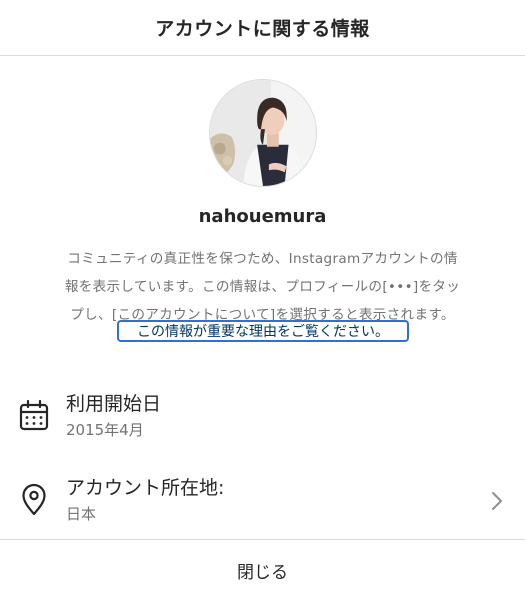 The width and height of the screenshot is (525, 600). What do you see at coordinates (114, 404) in the screenshot?
I see `joined-date-label: 利用開始日` at bounding box center [114, 404].